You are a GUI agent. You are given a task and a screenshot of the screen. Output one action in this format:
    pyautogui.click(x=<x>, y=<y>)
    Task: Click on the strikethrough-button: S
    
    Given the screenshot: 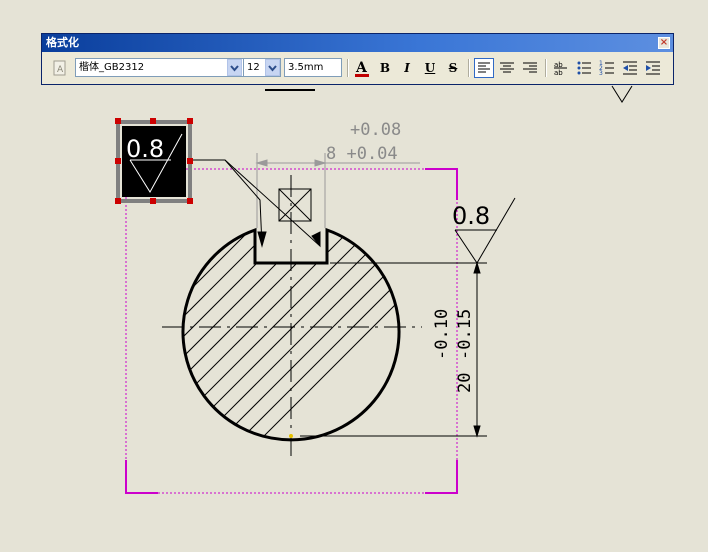 What is the action you would take?
    pyautogui.click(x=453, y=68)
    